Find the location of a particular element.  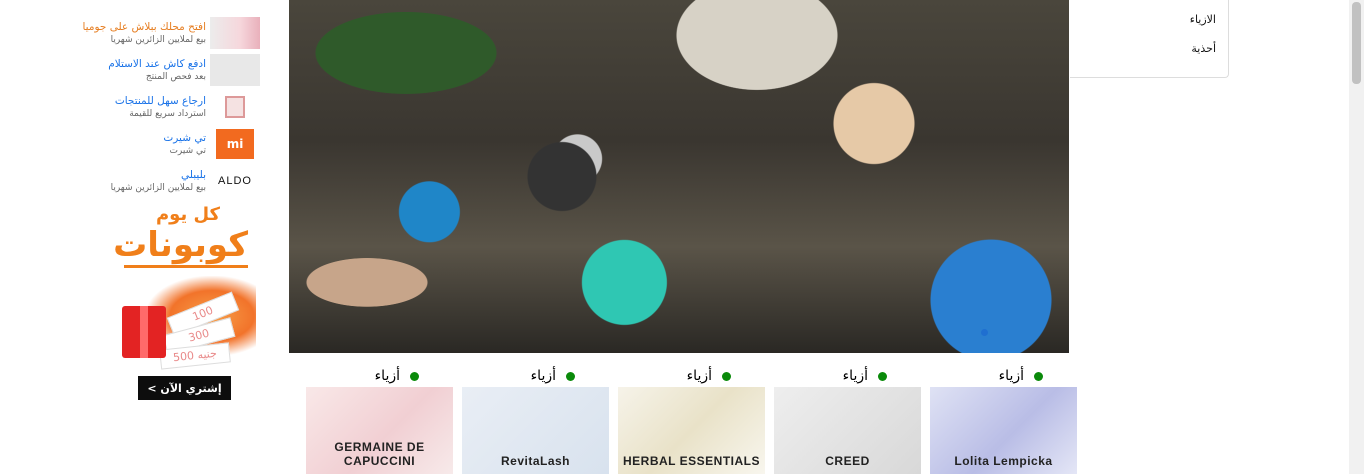

product-card: أزياء CREED is located at coordinates (847, 419).